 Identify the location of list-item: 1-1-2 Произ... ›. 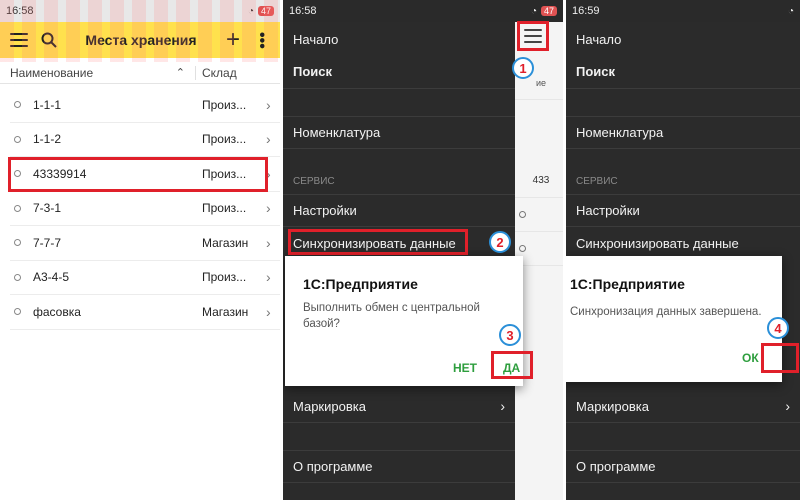
(145, 140).